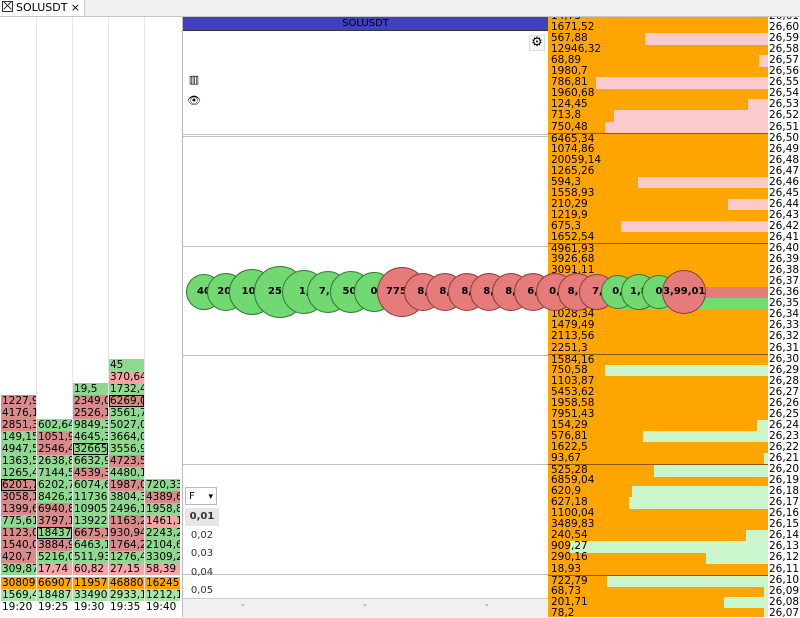 This screenshot has width=800, height=618. Describe the element at coordinates (569, 126) in the screenshot. I see `volume-value: 750,48` at that location.